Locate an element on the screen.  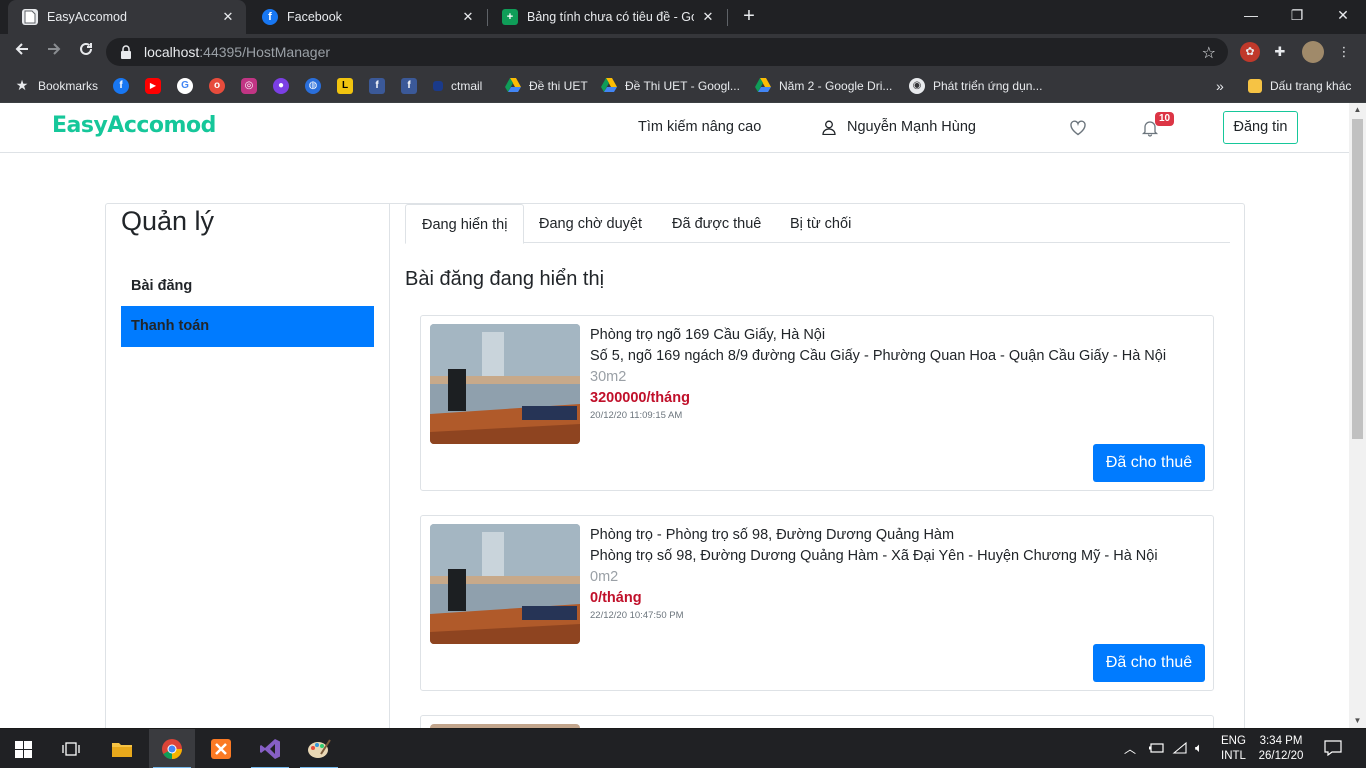
task-view-icon is located at coordinates (71, 748).